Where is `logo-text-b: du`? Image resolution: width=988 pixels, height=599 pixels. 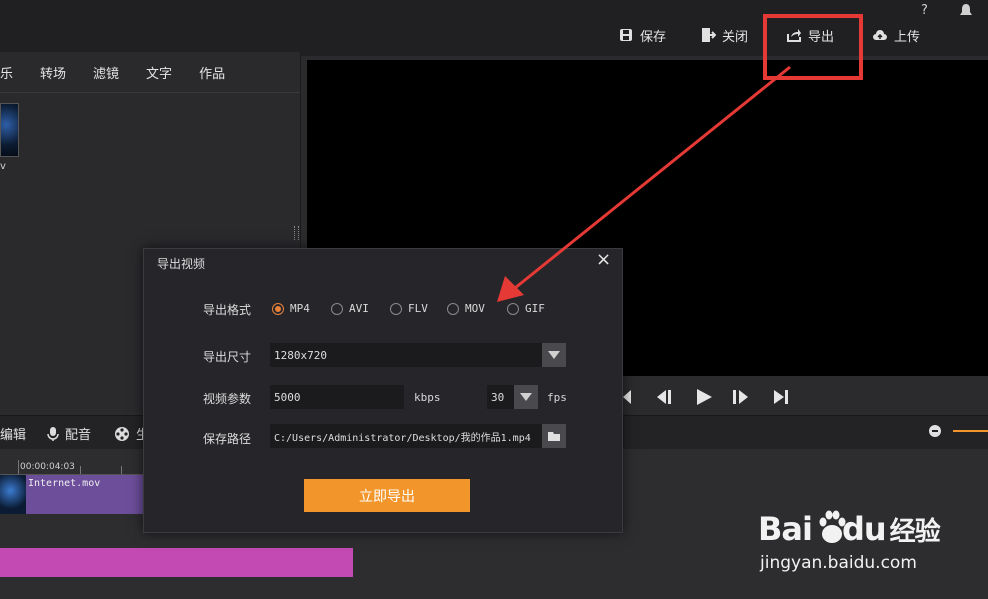
logo-text-b: du is located at coordinates (864, 529).